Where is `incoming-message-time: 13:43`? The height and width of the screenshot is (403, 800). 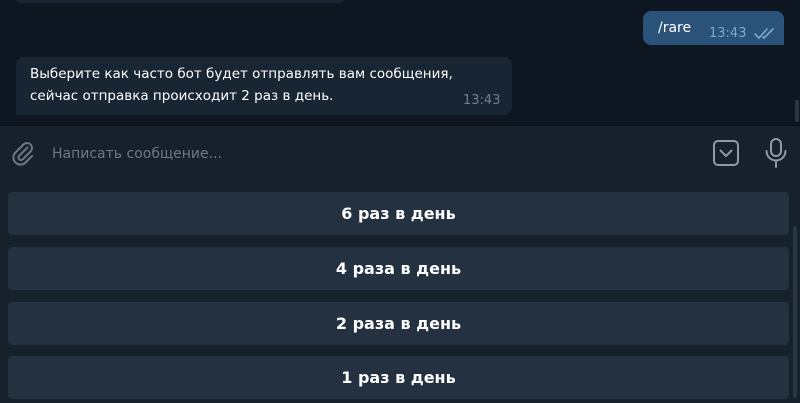
incoming-message-time: 13:43 is located at coordinates (482, 100).